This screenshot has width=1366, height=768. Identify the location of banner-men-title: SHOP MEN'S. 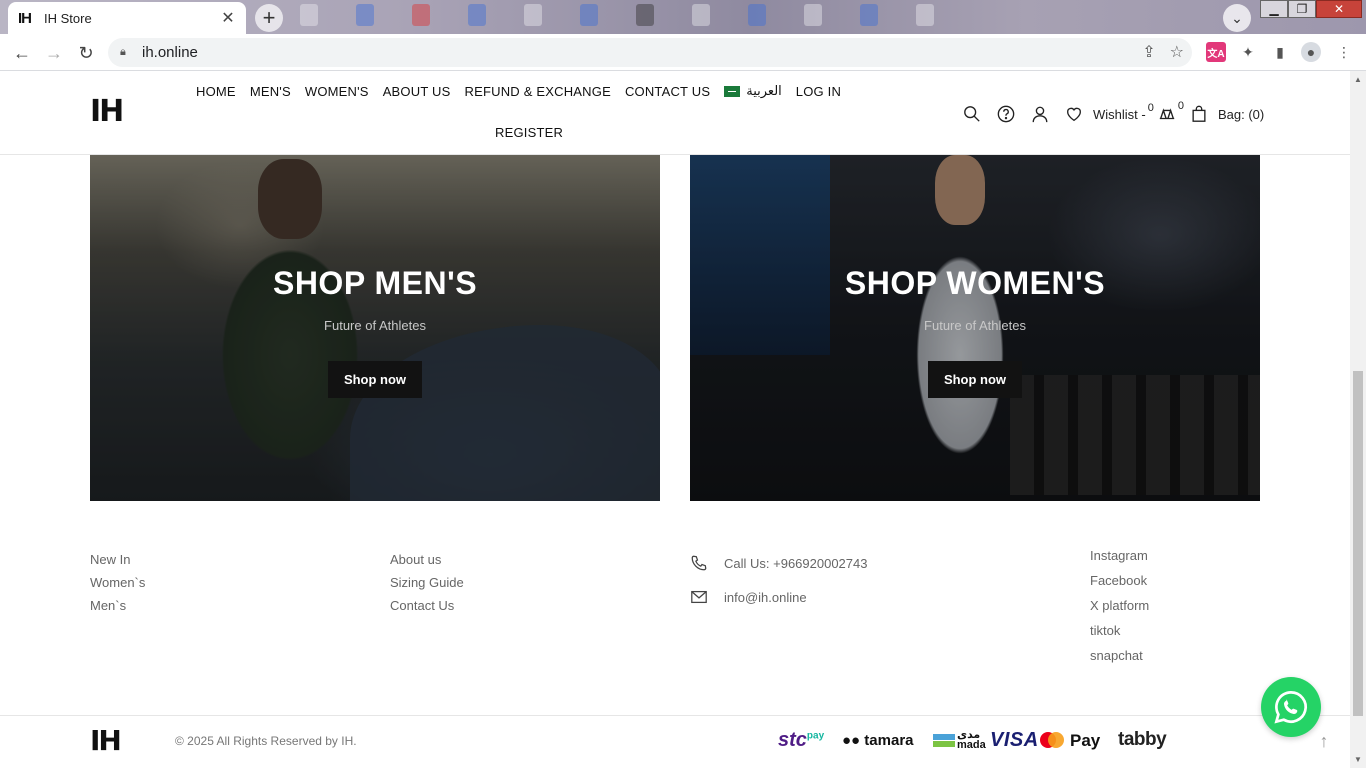
(375, 283).